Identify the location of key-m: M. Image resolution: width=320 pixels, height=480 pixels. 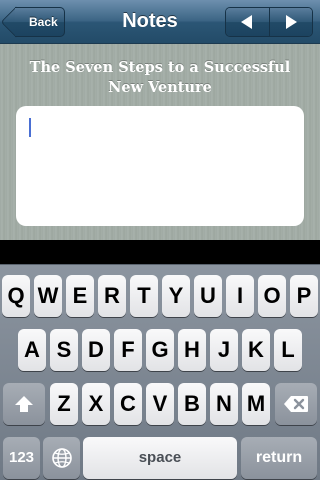
(256, 404).